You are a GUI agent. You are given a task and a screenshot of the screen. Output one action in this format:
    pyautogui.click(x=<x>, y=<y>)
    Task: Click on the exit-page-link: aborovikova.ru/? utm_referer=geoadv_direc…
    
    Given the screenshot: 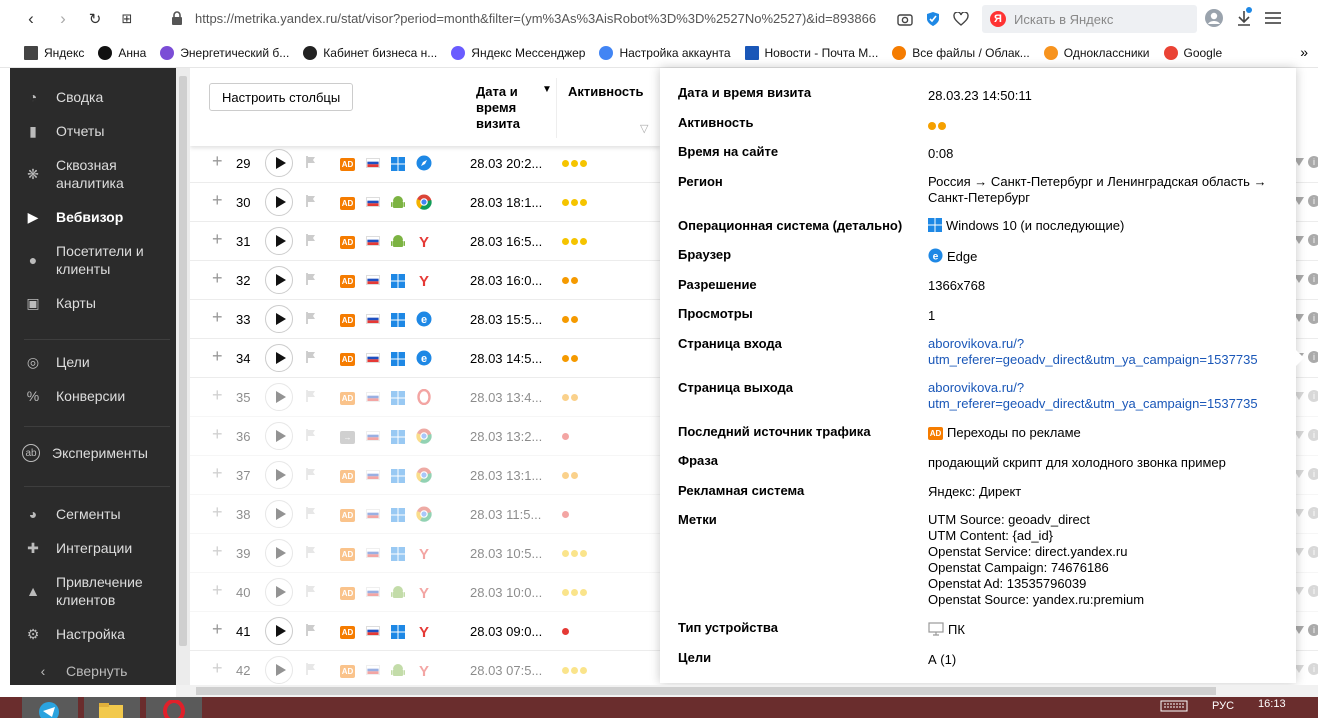 What is the action you would take?
    pyautogui.click(x=1093, y=395)
    